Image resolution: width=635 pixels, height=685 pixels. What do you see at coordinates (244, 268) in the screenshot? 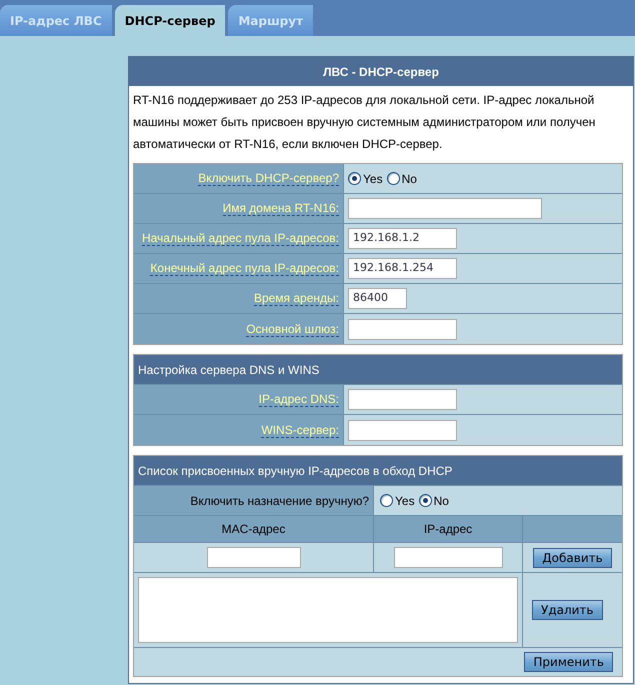
I see `field-label: Конечный адрес пула IP-адресов:` at bounding box center [244, 268].